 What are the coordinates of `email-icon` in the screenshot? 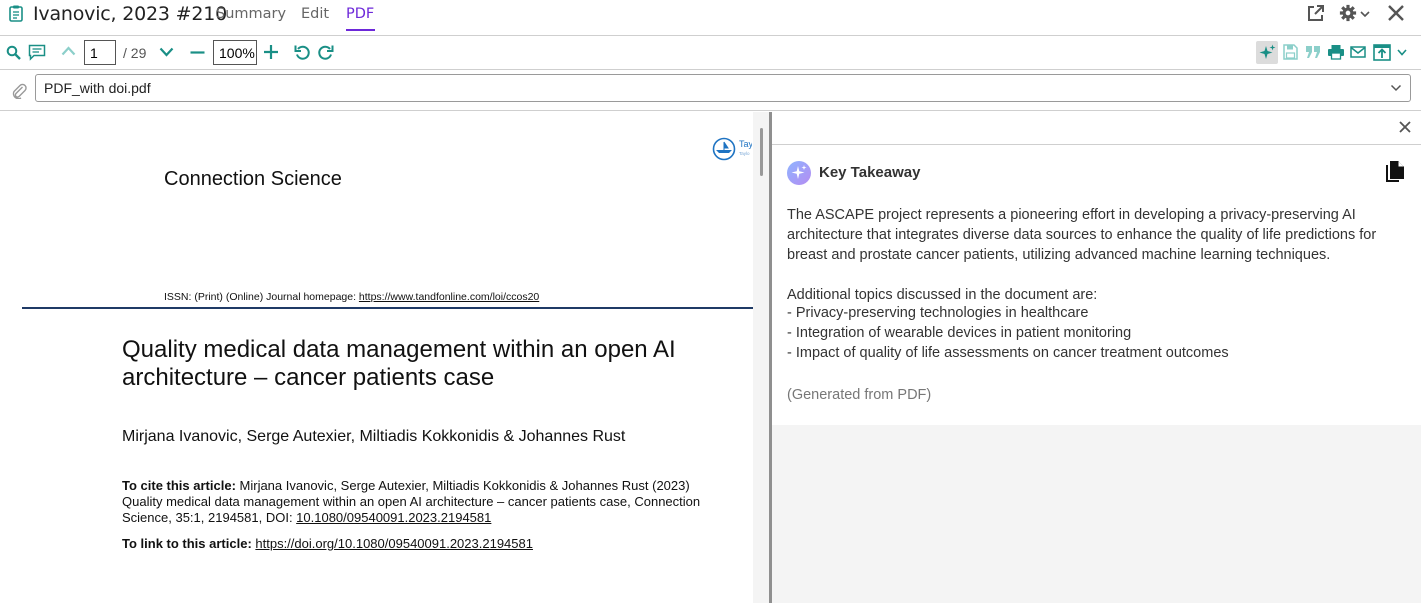 It's located at (1358, 52).